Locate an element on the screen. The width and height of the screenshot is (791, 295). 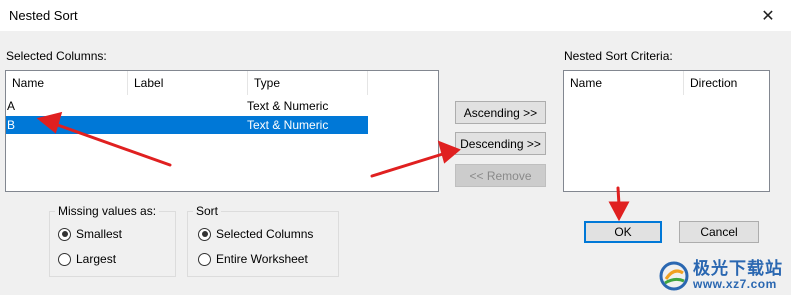
radio-selected-columns: Selected Columns is located at coordinates (255, 234).